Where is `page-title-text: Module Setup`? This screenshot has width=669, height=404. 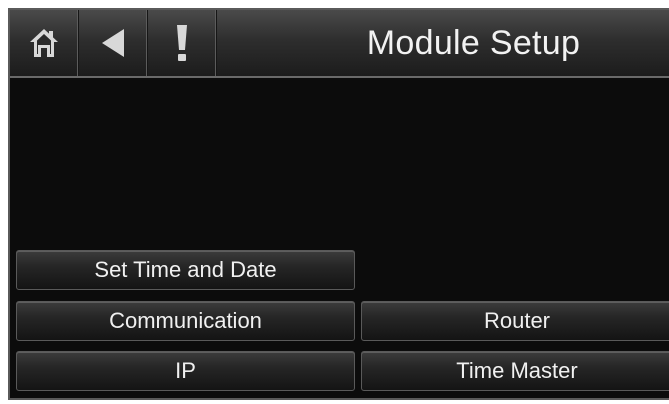 page-title-text: Module Setup is located at coordinates (473, 42).